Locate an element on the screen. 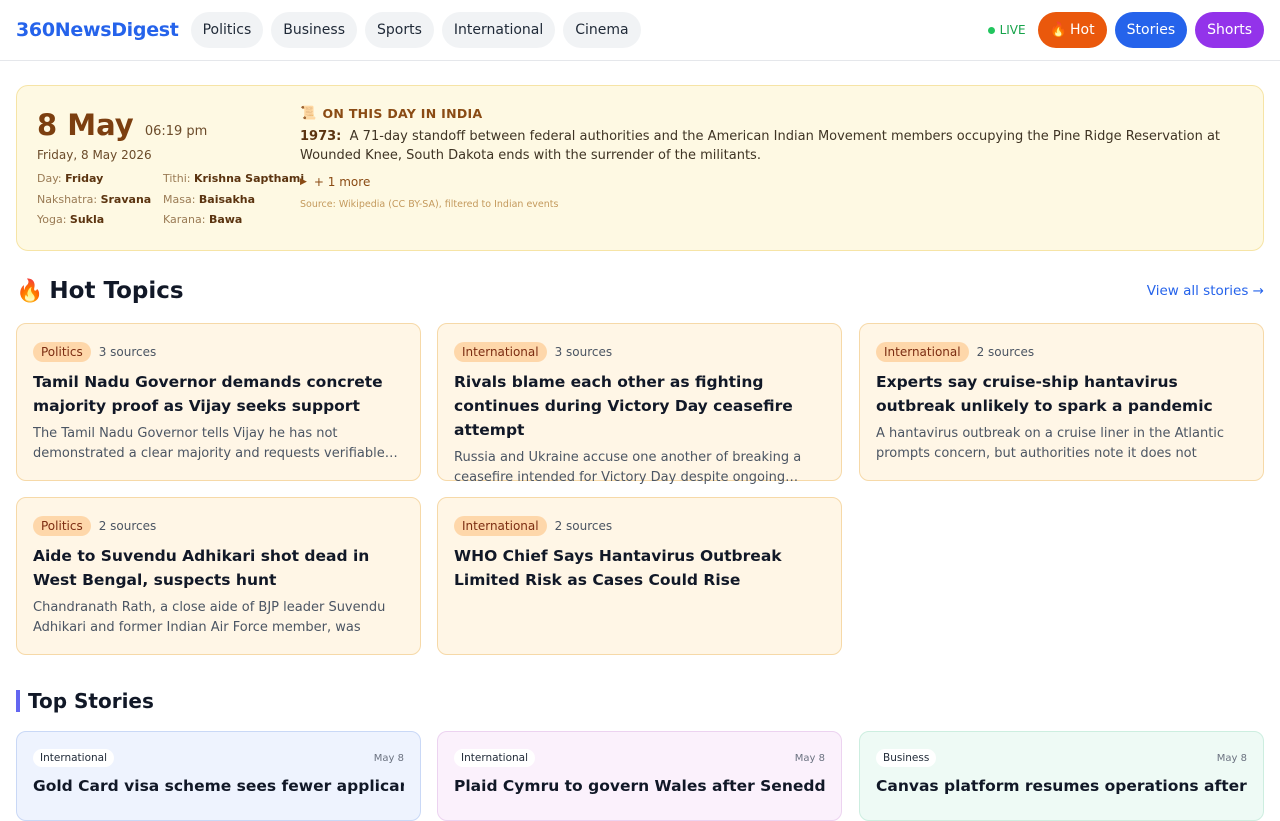 This screenshot has width=1280, height=821. shorts-button: Shorts is located at coordinates (1229, 30).